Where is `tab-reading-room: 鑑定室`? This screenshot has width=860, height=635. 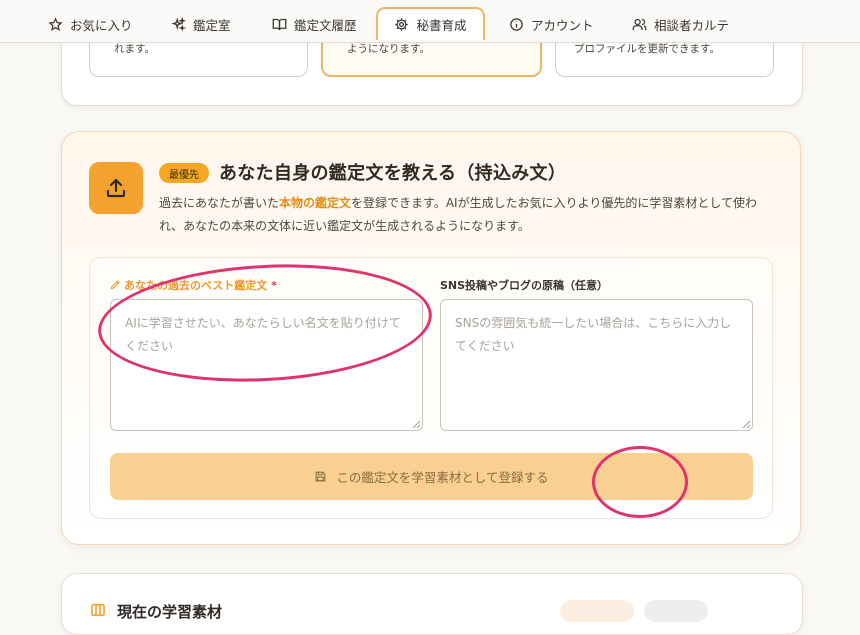
tab-reading-room: 鑑定室 is located at coordinates (201, 24).